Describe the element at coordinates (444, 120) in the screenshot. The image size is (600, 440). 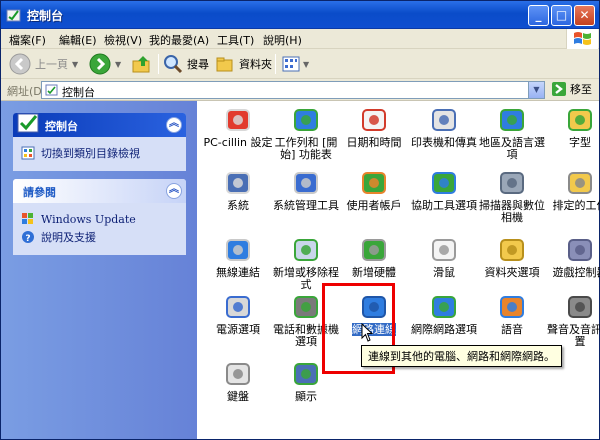
I see `printer-icon` at that location.